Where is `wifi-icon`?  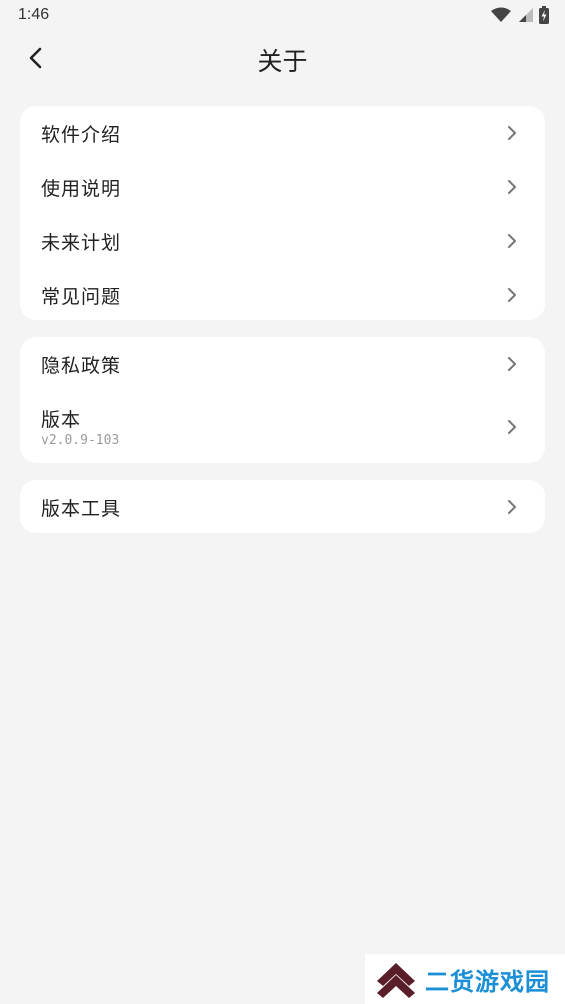 wifi-icon is located at coordinates (501, 14).